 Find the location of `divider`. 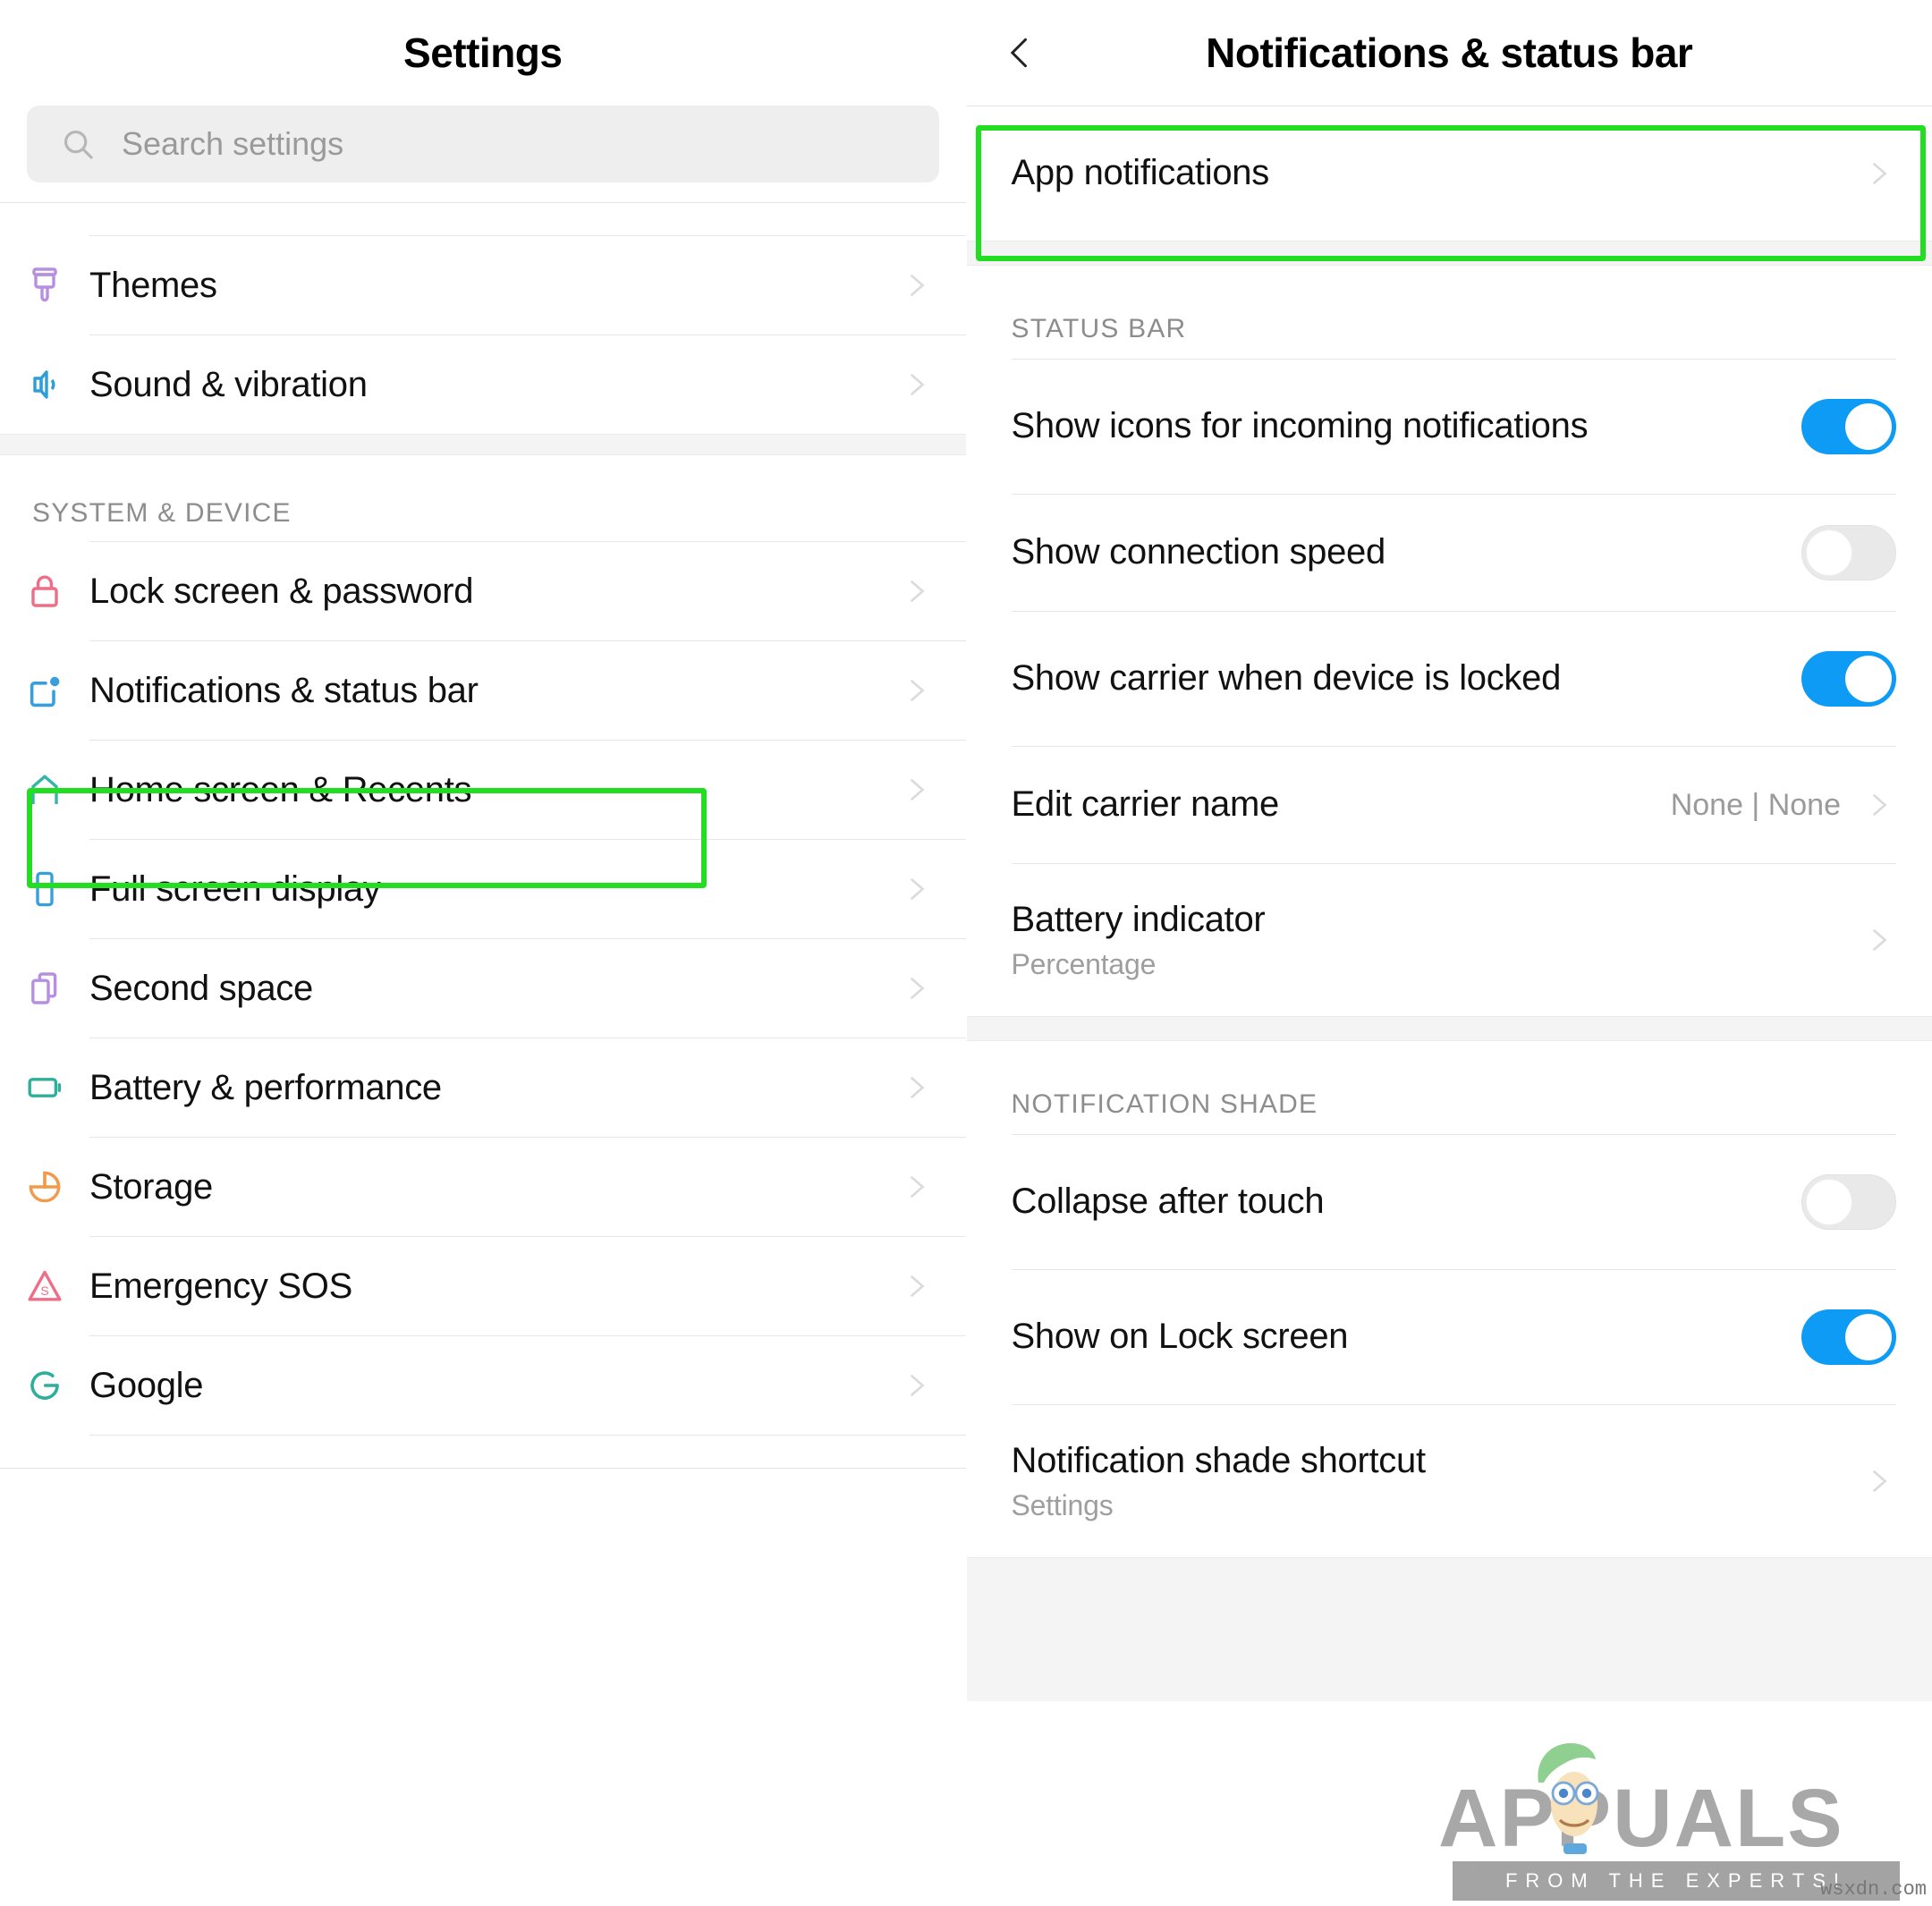

divider is located at coordinates (483, 1468).